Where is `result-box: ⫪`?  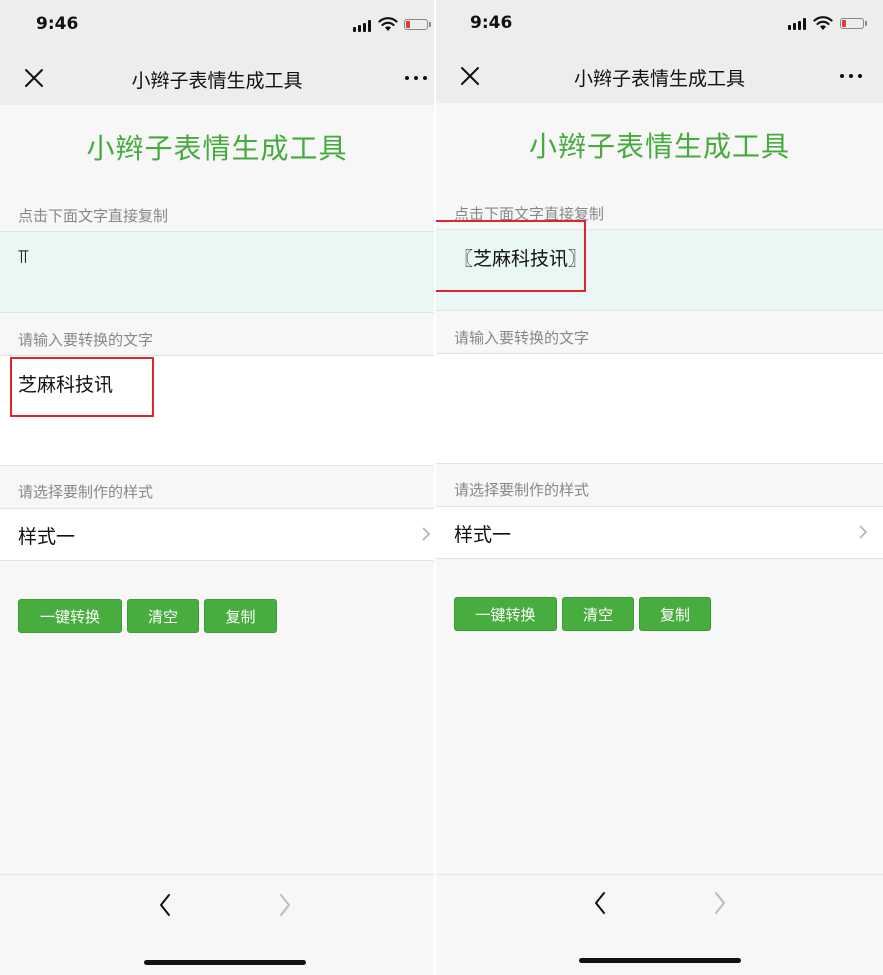
result-box: ⫪ is located at coordinates (217, 272).